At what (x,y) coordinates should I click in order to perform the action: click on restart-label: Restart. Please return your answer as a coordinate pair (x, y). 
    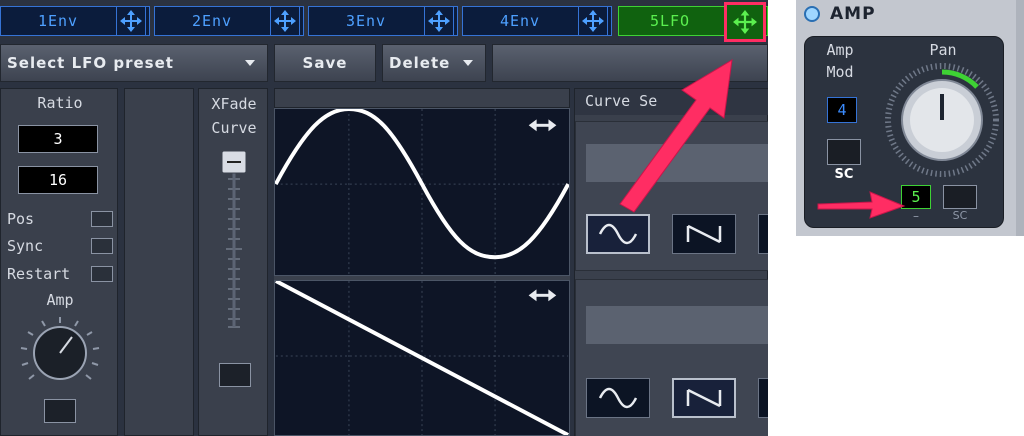
    Looking at the image, I should click on (39, 274).